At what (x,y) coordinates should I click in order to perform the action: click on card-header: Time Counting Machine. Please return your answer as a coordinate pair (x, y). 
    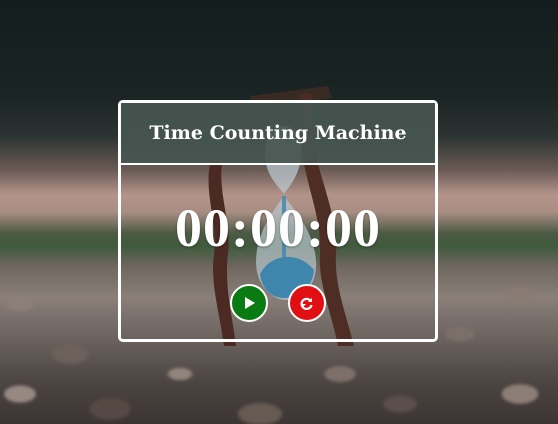
    Looking at the image, I should click on (278, 134).